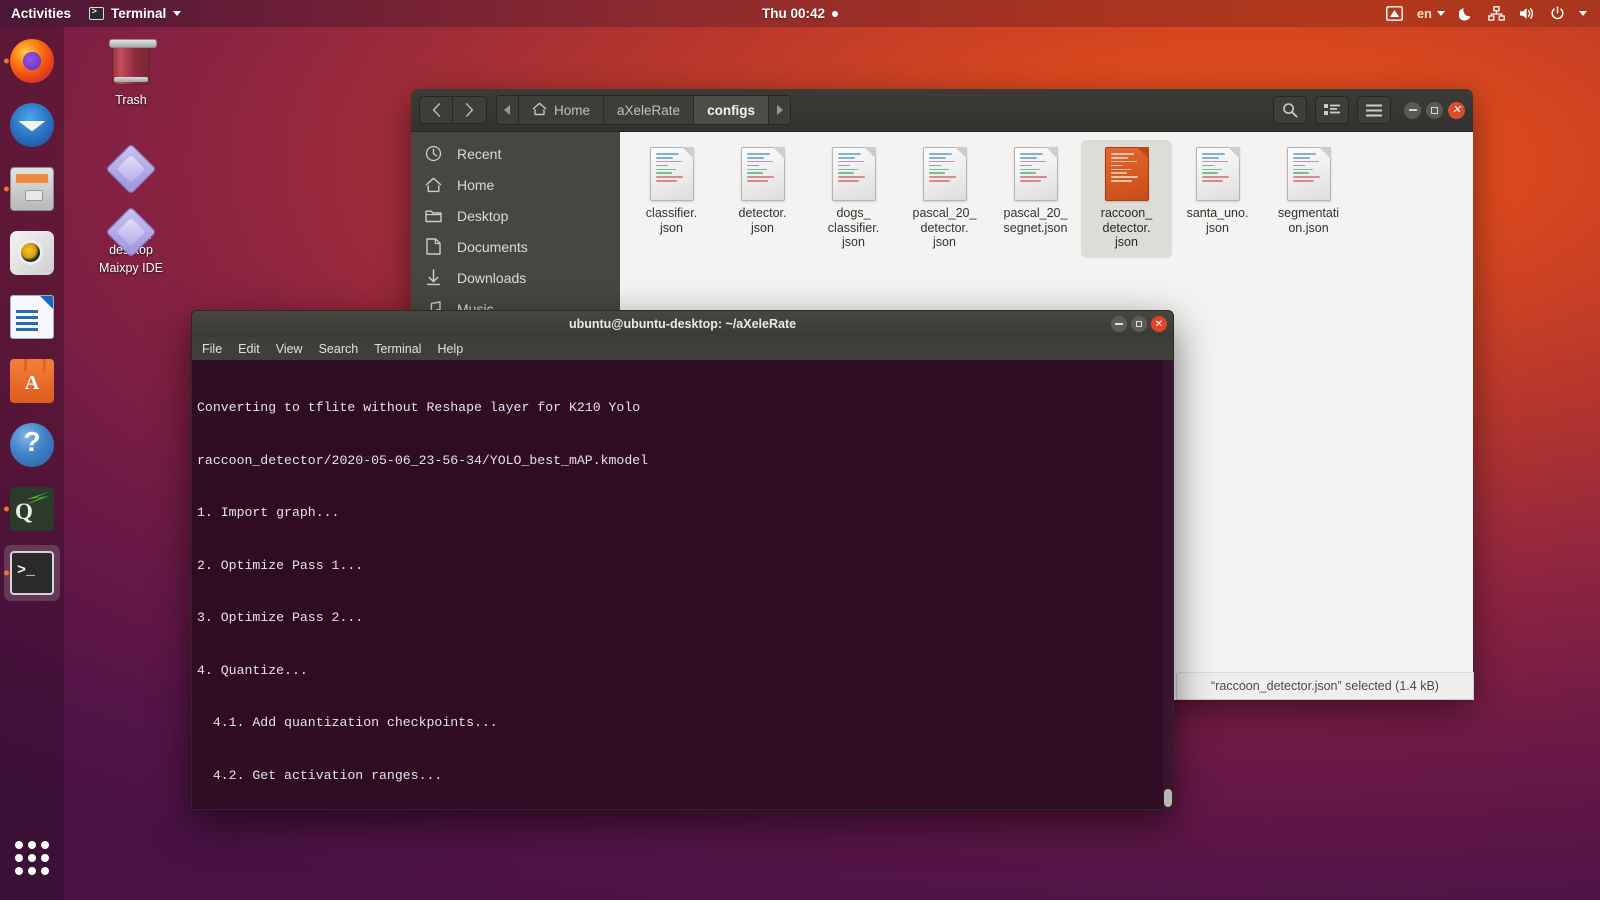  I want to click on back-button, so click(436, 110).